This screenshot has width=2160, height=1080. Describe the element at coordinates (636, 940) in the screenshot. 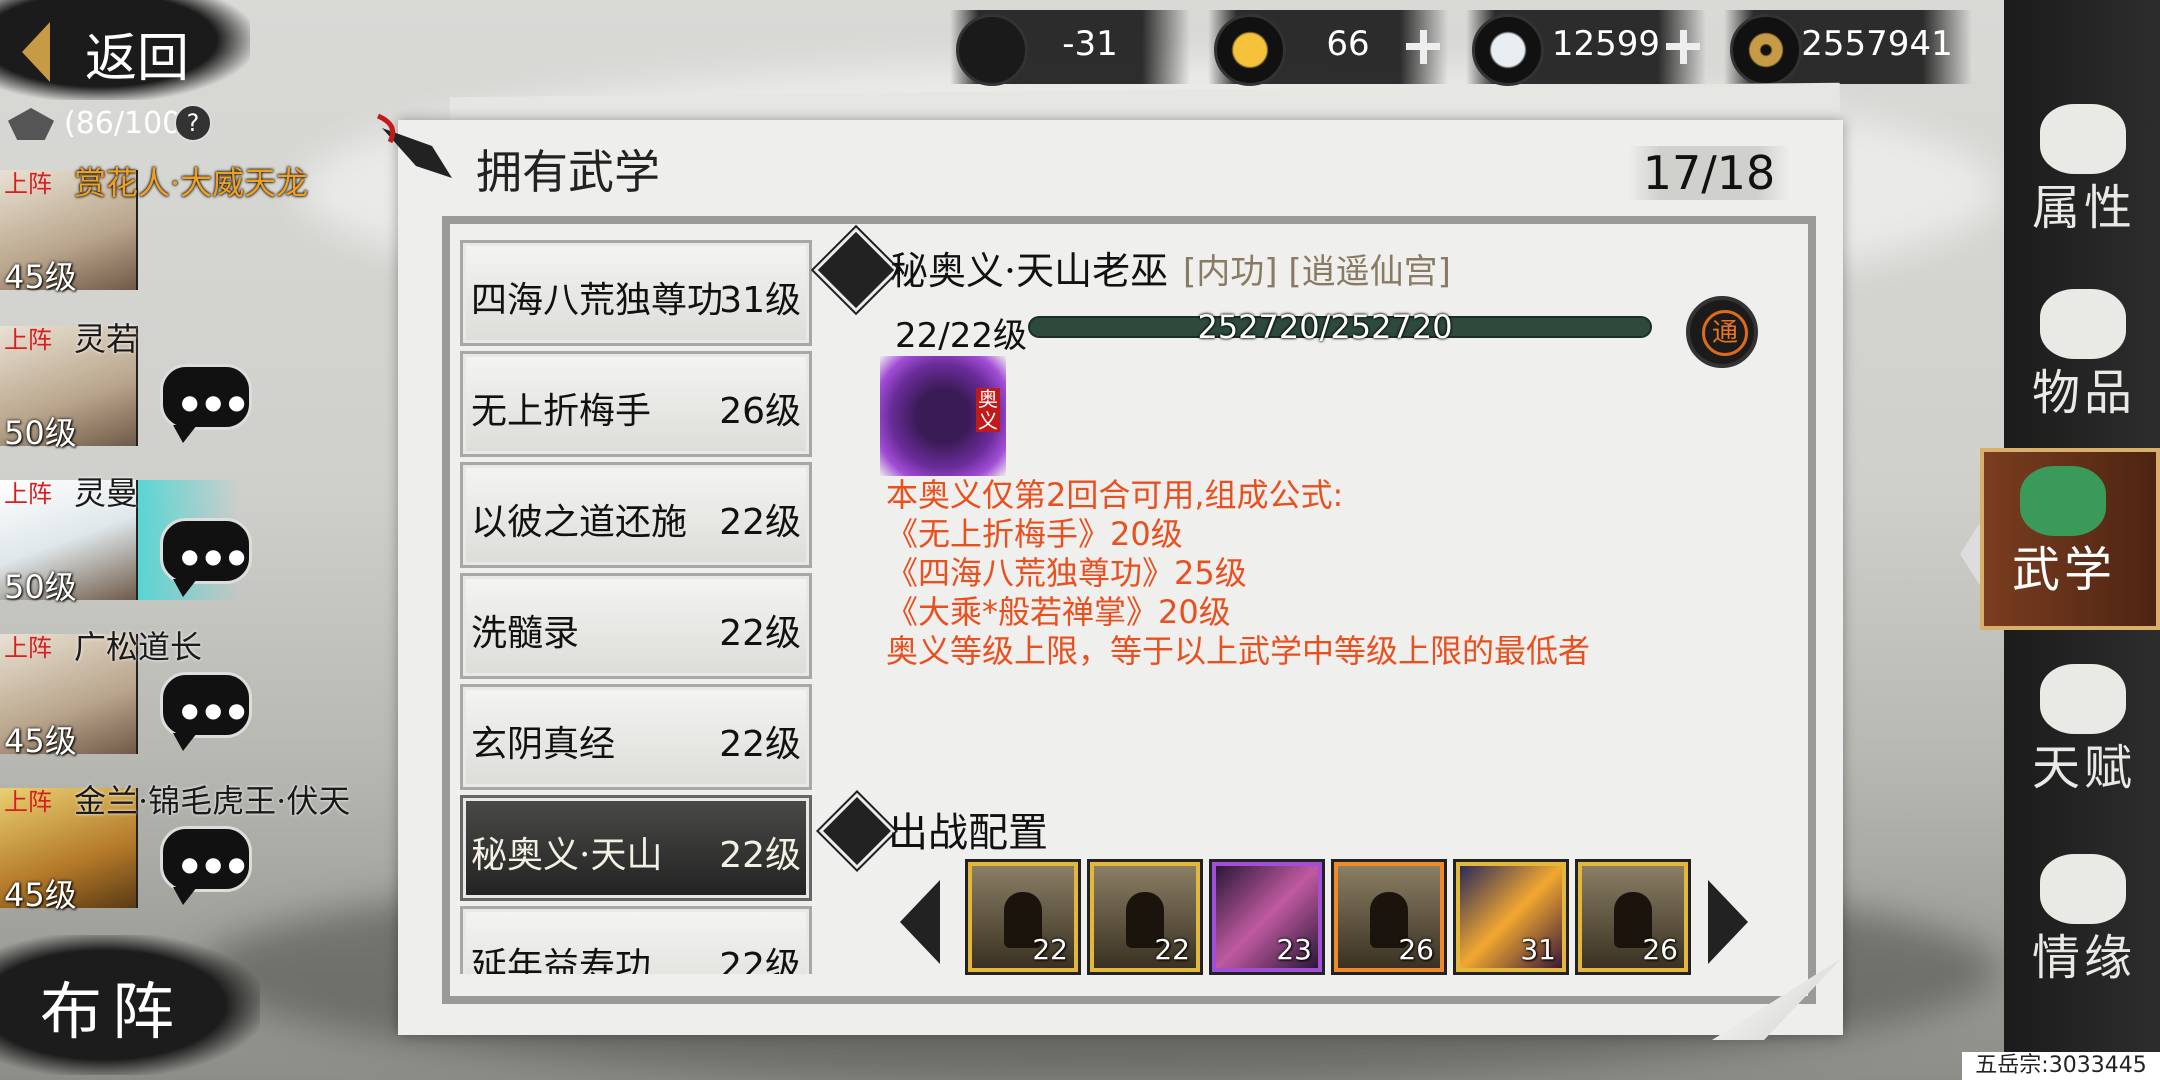

I see `list-item: 延年益寿功 22级` at that location.